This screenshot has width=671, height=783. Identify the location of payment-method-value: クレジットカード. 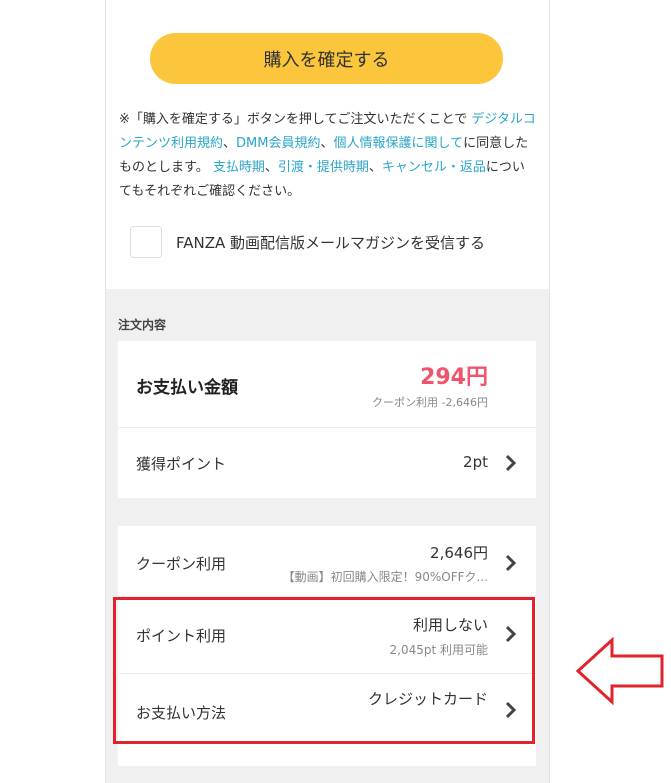
(427, 699).